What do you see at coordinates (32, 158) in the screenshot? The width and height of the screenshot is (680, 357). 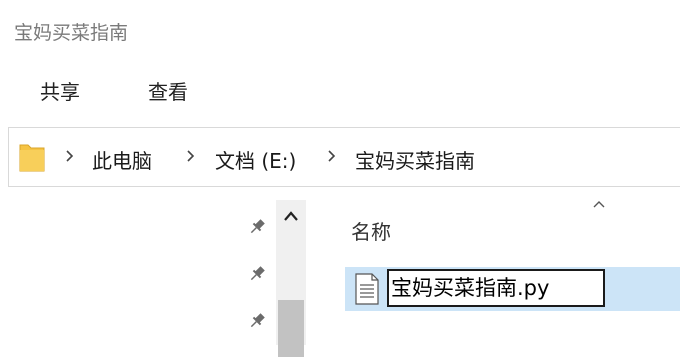 I see `folder-icon` at bounding box center [32, 158].